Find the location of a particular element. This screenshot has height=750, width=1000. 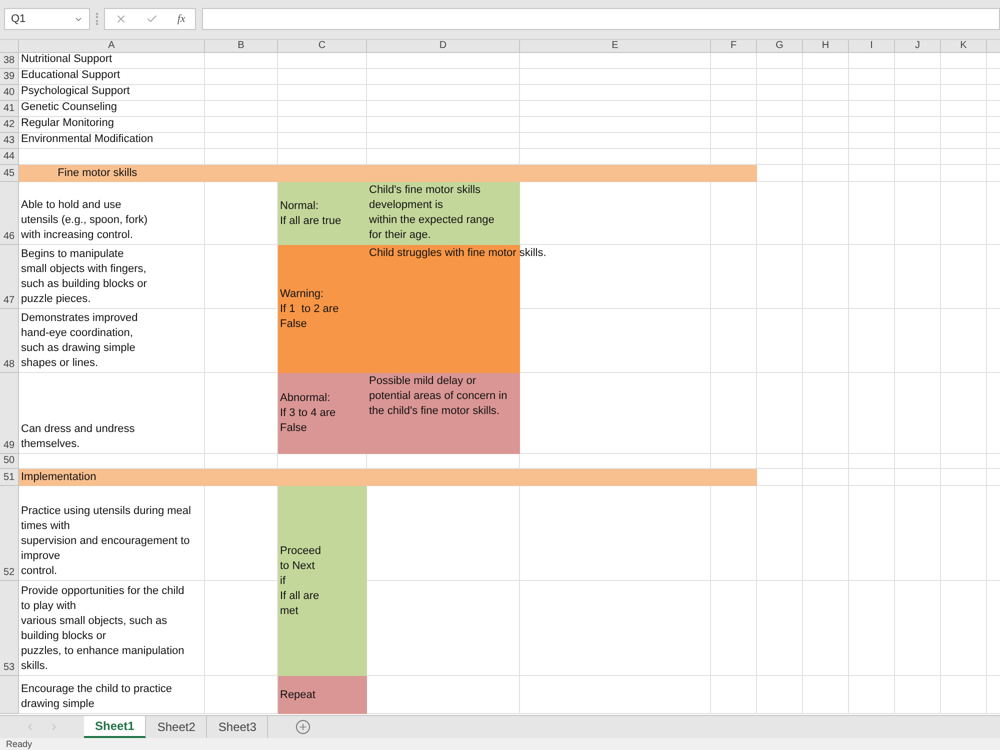

table-cell: Encourage the child to practice drawing simple is located at coordinates (112, 695).